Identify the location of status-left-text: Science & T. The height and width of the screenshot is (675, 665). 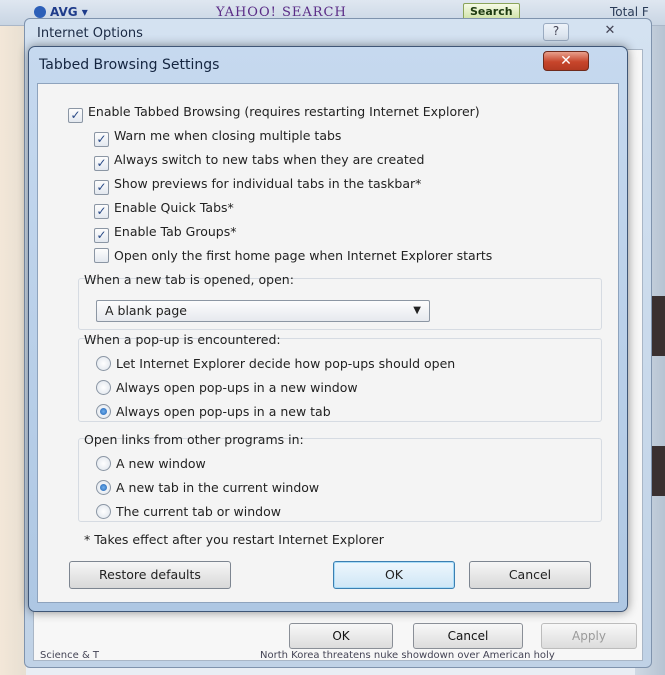
(70, 655).